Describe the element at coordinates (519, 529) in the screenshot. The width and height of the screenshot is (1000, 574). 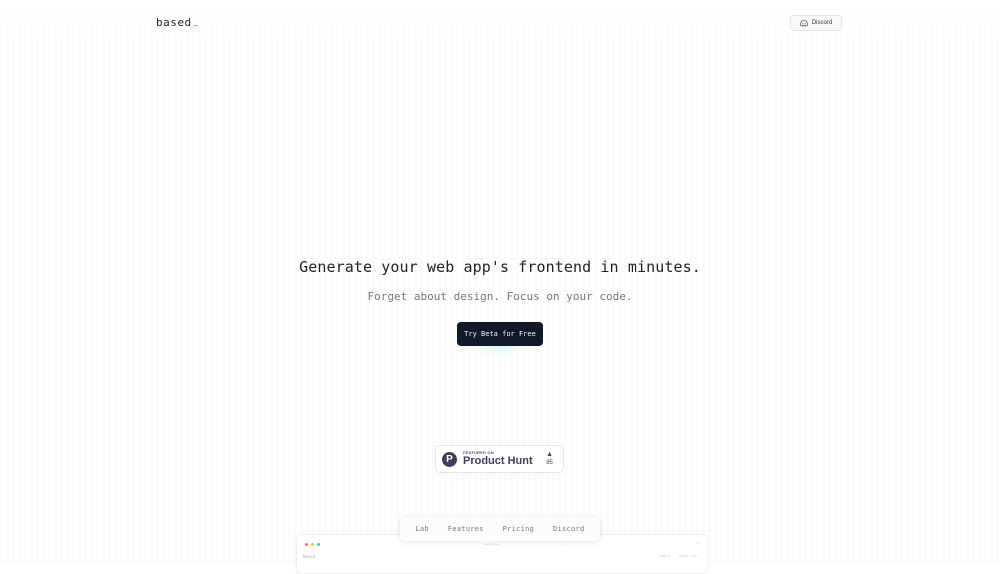
I see `nav-pricing: Pricing` at that location.